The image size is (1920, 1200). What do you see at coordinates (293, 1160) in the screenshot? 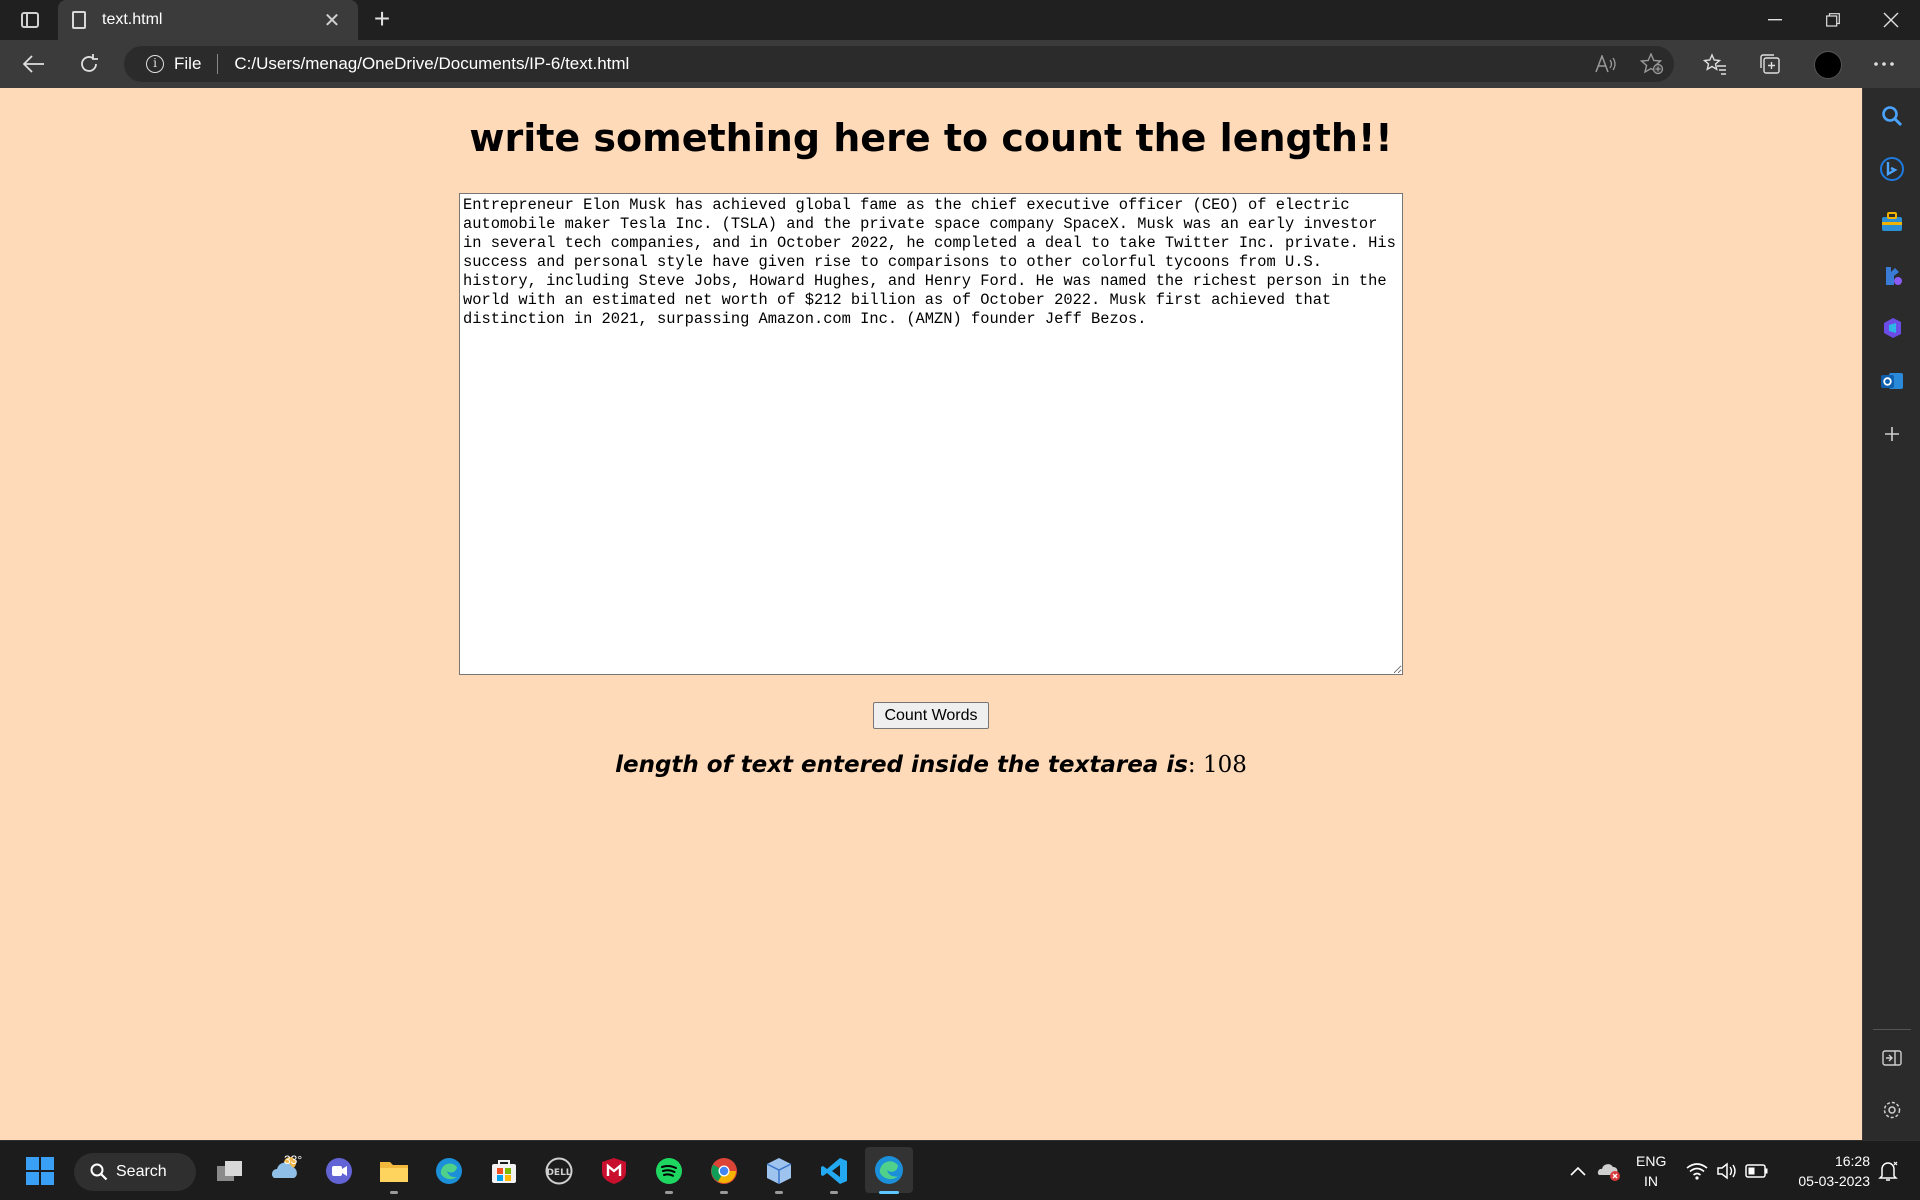
I see `weather-temperature: 33°` at bounding box center [293, 1160].